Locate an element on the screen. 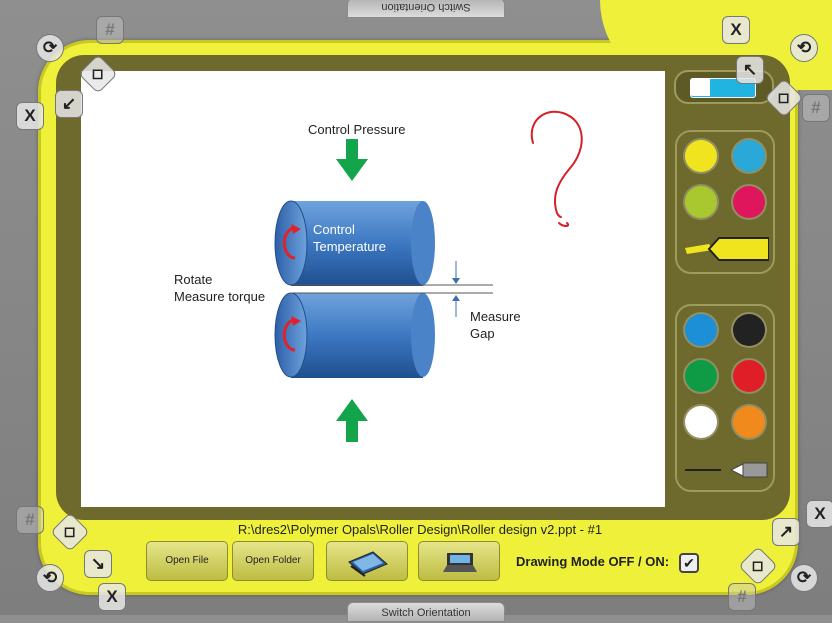  pen-icon is located at coordinates (726, 470).